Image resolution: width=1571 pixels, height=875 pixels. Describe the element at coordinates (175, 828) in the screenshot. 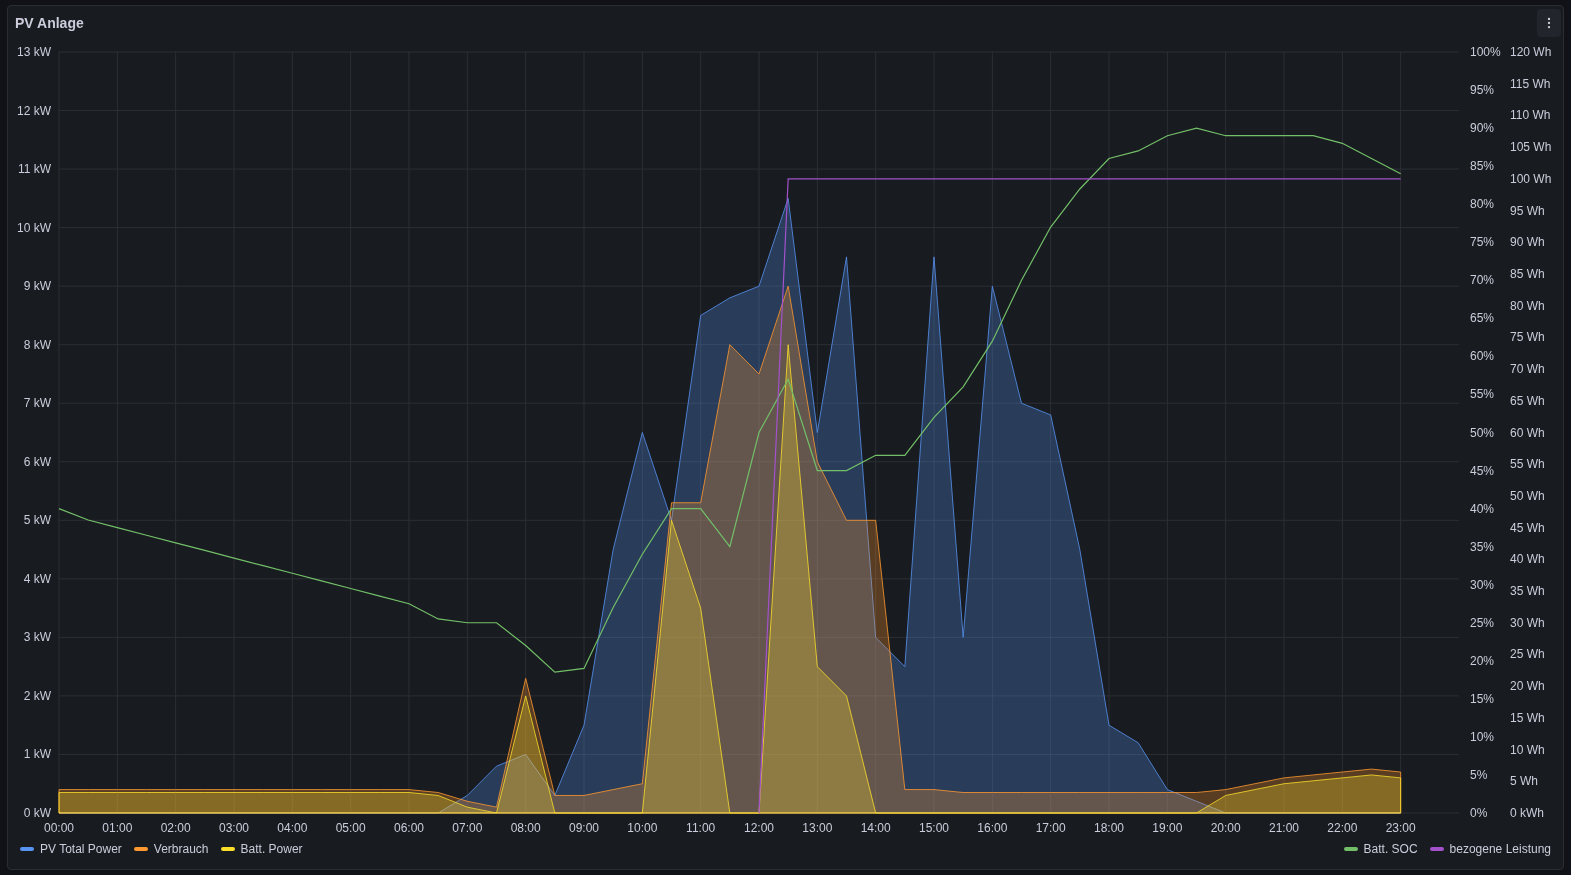

I see `axis-label: 02:00` at that location.